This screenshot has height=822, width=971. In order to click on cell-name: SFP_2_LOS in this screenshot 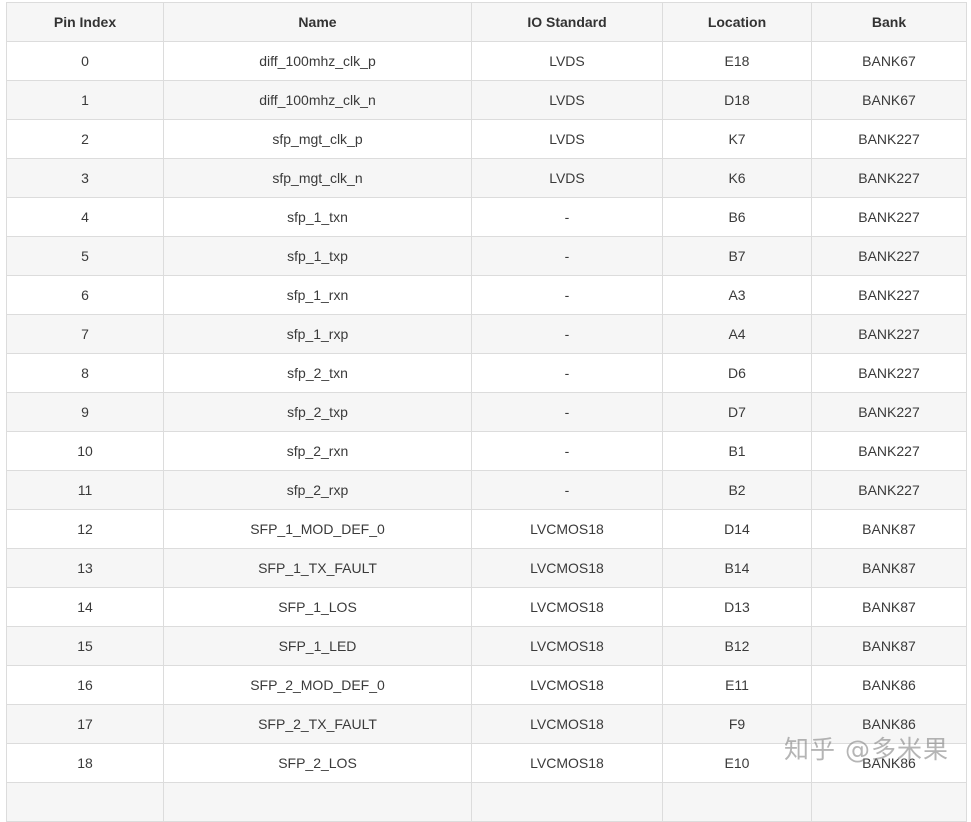, I will do `click(317, 763)`.